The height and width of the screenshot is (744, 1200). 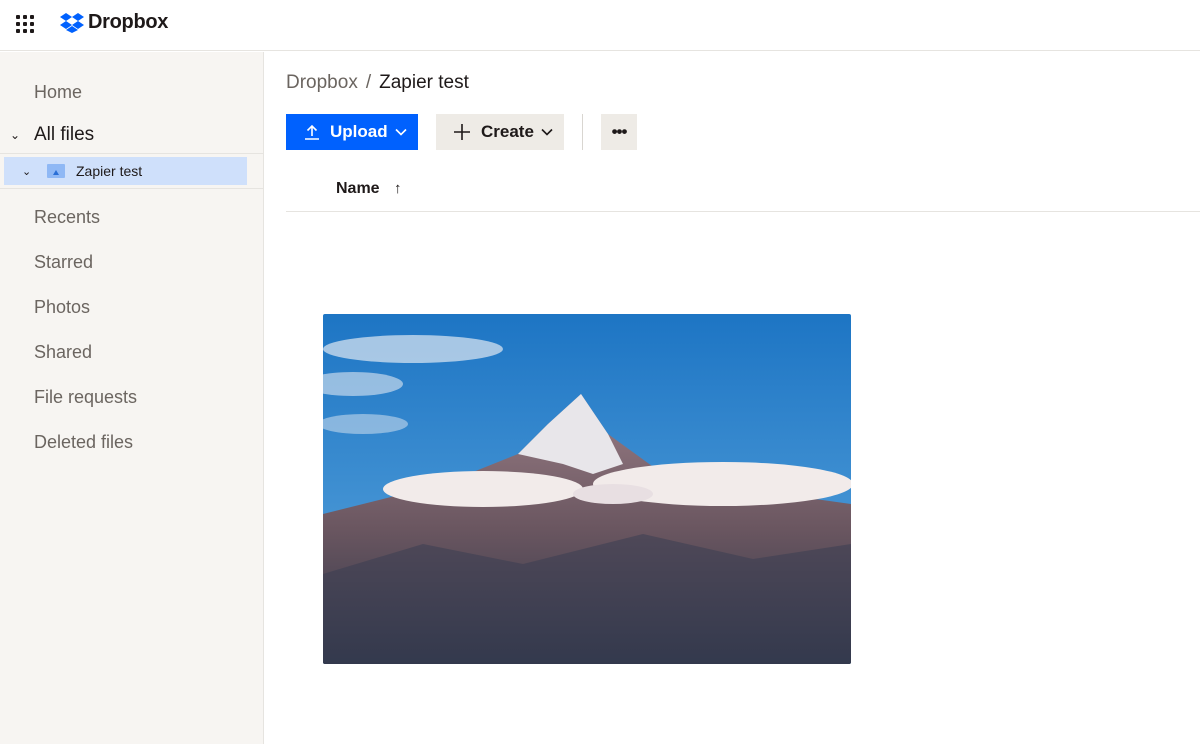 I want to click on sidebar-item-shared: Shared, so click(x=63, y=352).